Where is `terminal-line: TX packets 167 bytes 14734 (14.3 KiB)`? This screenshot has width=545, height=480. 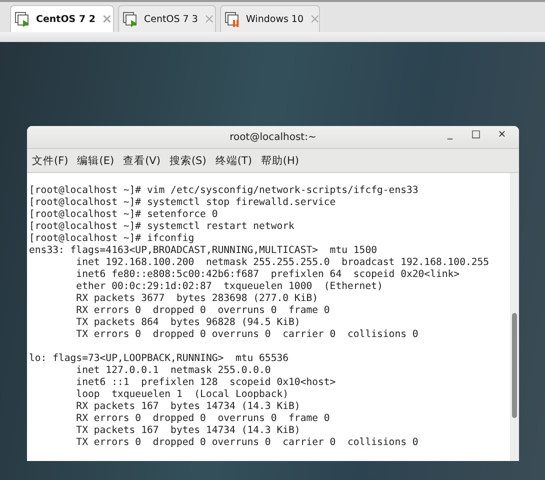 terminal-line: TX packets 167 bytes 14734 (14.3 KiB) is located at coordinates (188, 431).